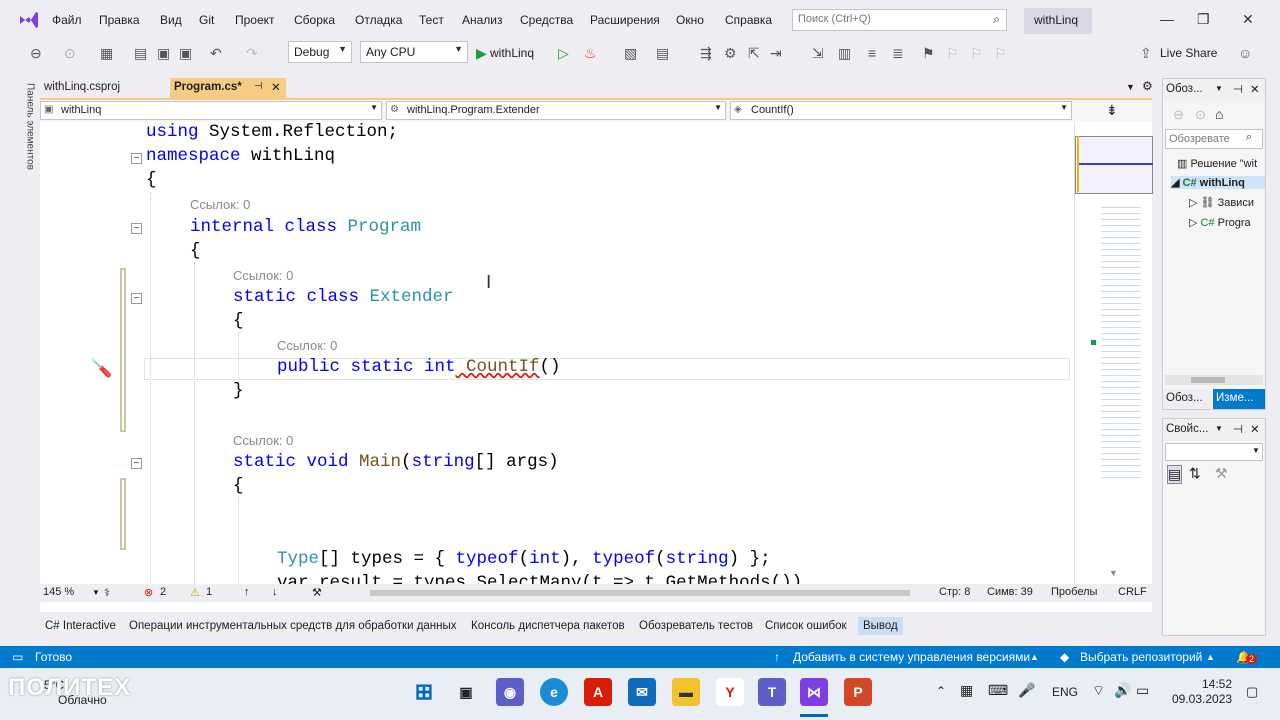 The height and width of the screenshot is (720, 1280). What do you see at coordinates (1141, 657) in the screenshot?
I see `select-repository: Выбрать репозиторий` at bounding box center [1141, 657].